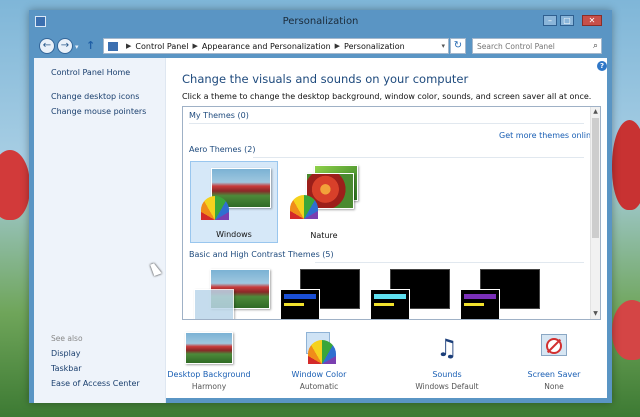 Image resolution: width=640 pixels, height=417 pixels. Describe the element at coordinates (90, 72) in the screenshot. I see `sidebar-item-control-panel-home: Control Panel Home` at that location.